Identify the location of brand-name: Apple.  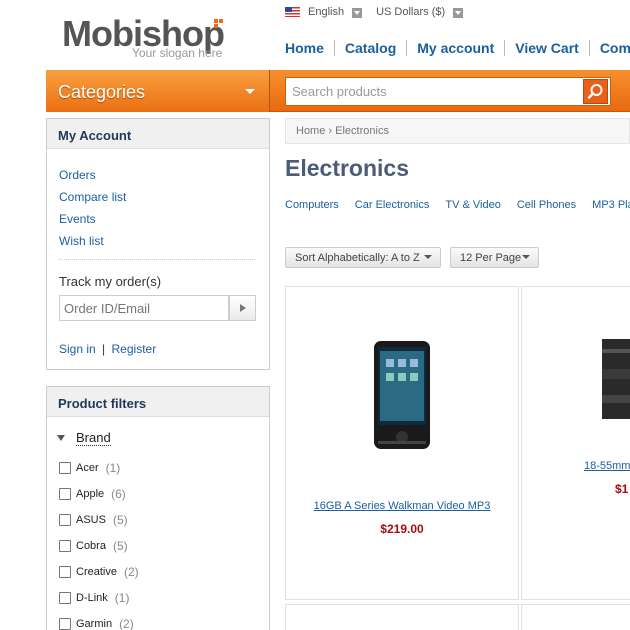
(90, 494).